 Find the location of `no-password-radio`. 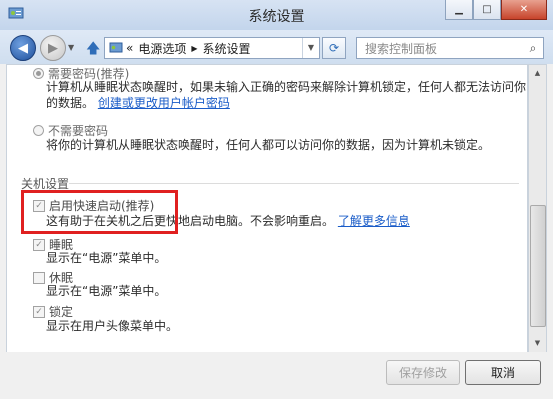

no-password-radio is located at coordinates (38, 130).